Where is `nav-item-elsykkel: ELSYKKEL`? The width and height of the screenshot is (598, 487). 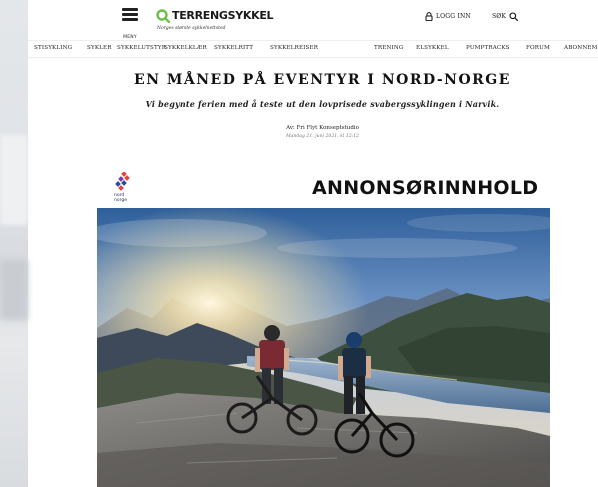 nav-item-elsykkel: ELSYKKEL is located at coordinates (432, 48).